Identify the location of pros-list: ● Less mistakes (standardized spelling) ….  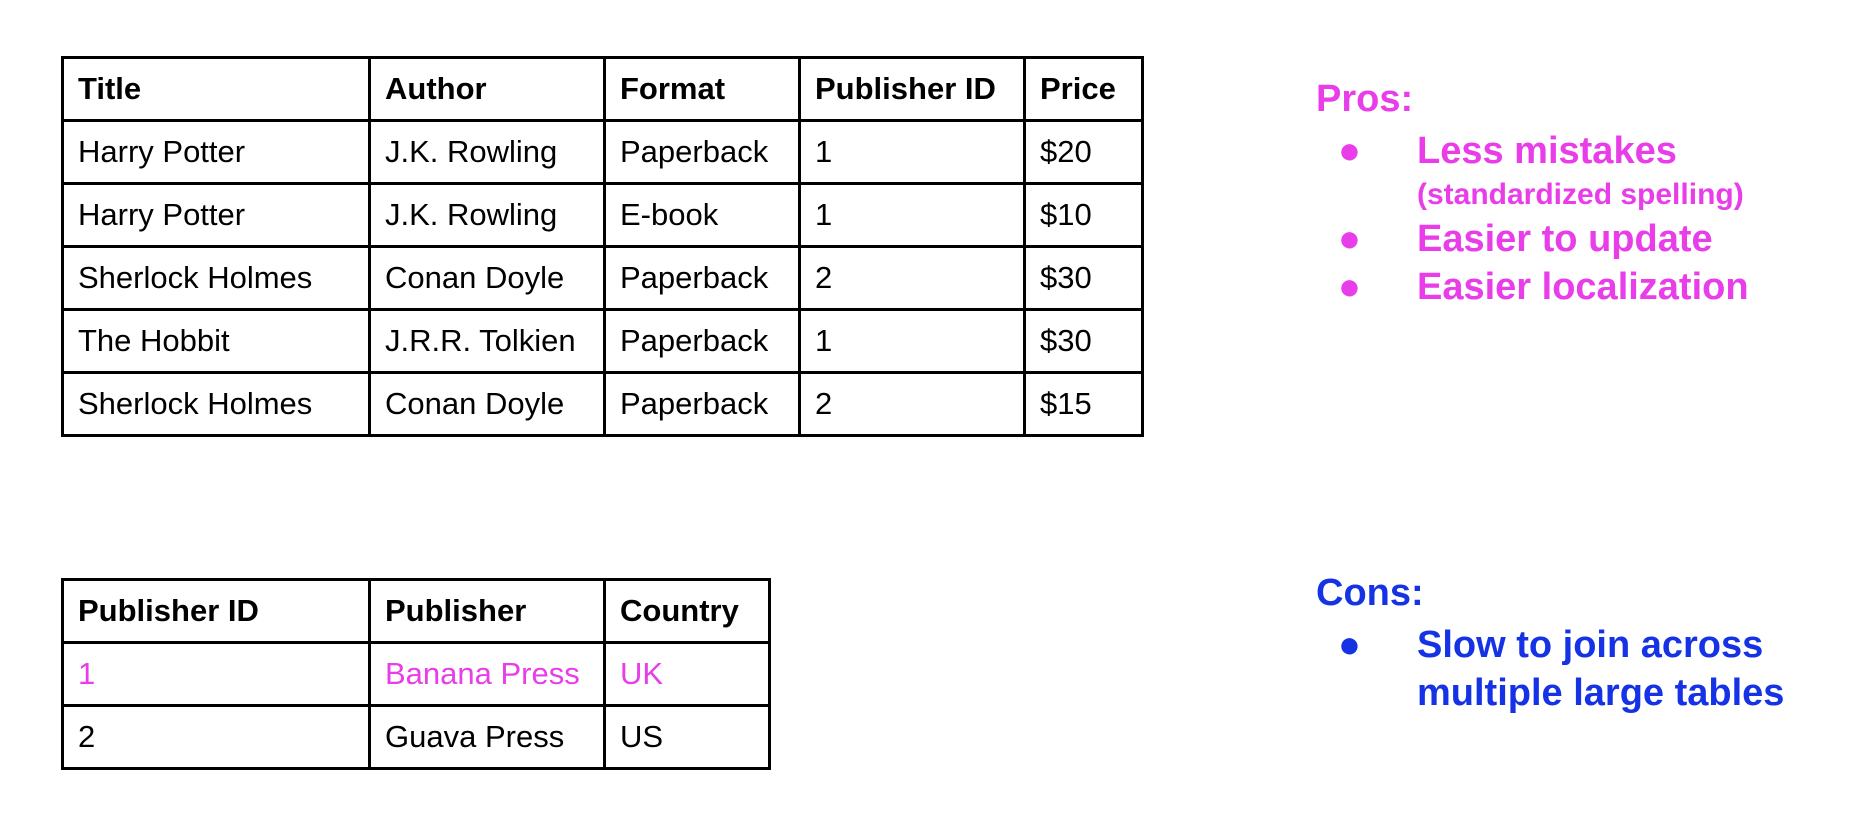
(1532, 219).